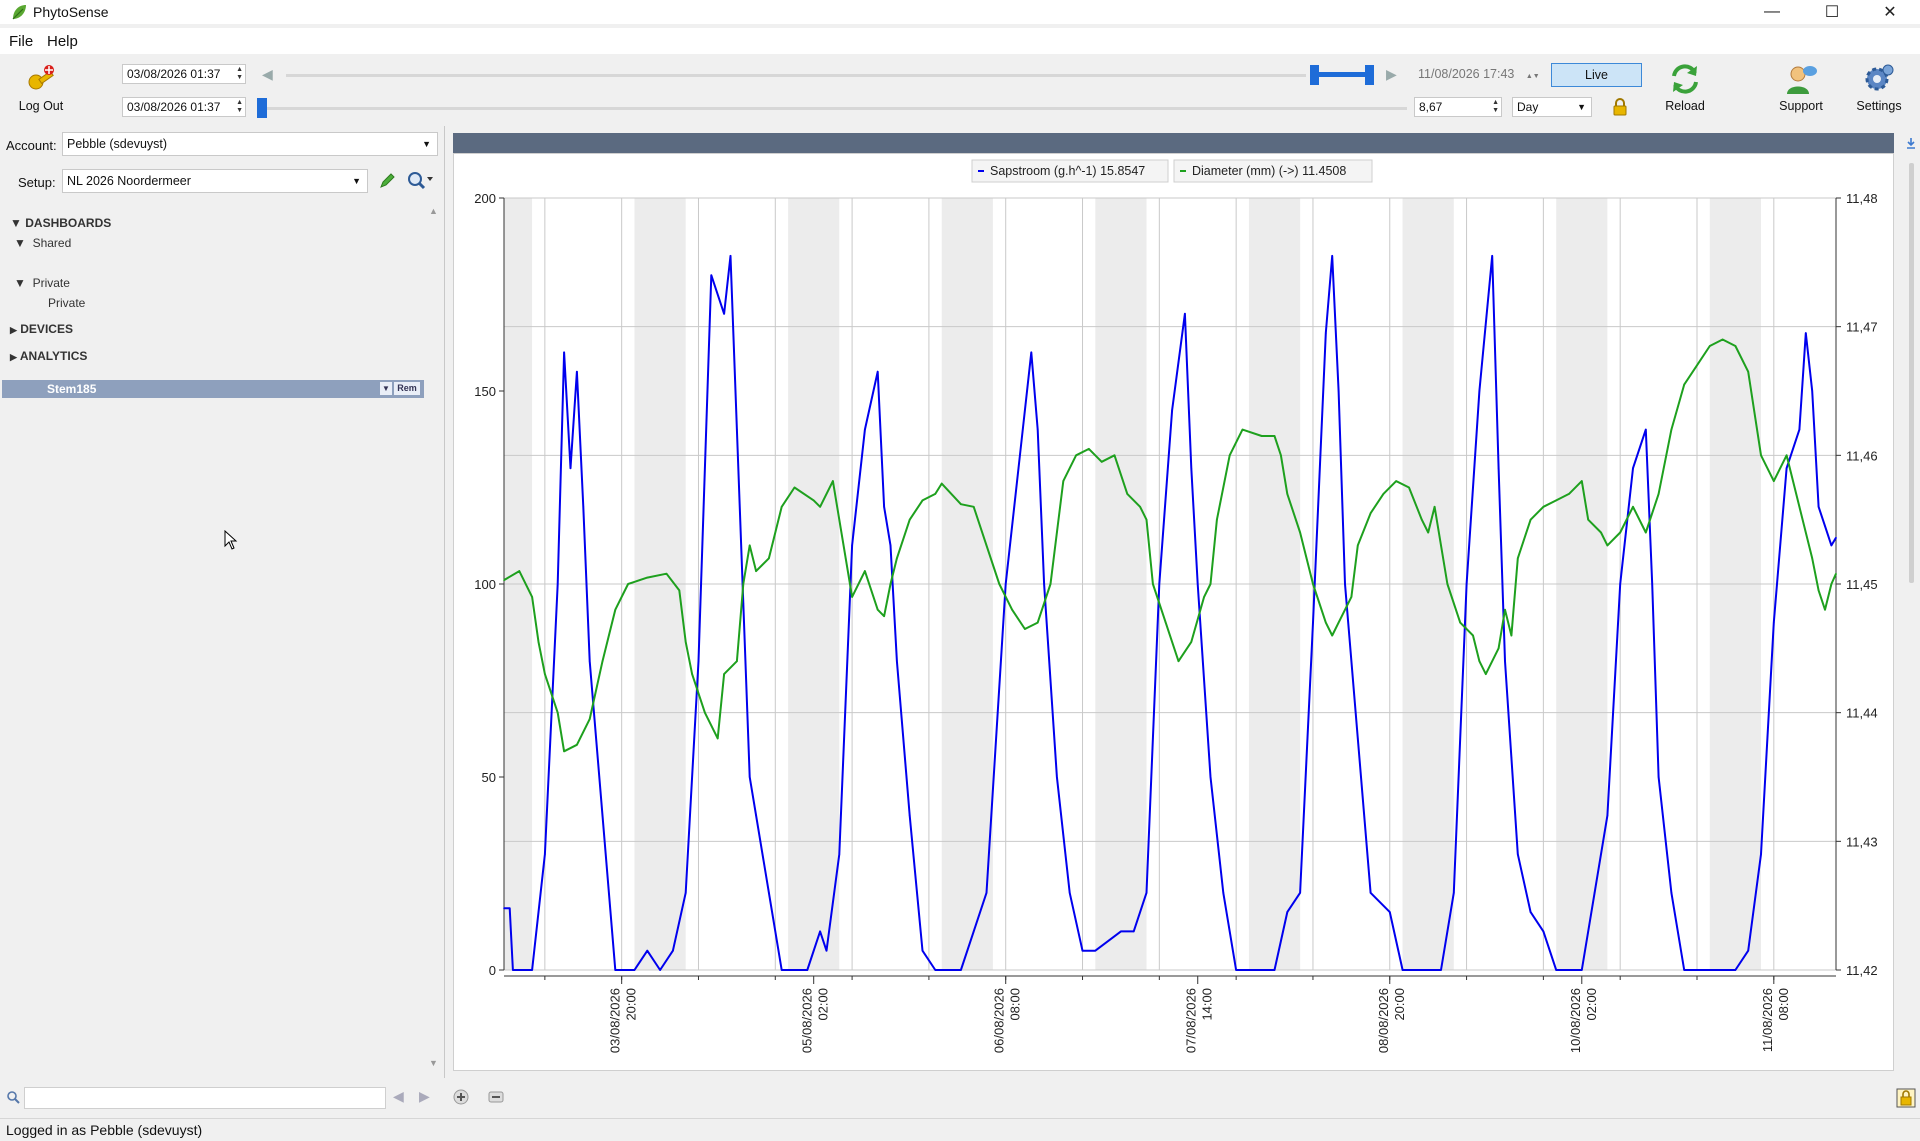  I want to click on range-slider-track, so click(796, 75).